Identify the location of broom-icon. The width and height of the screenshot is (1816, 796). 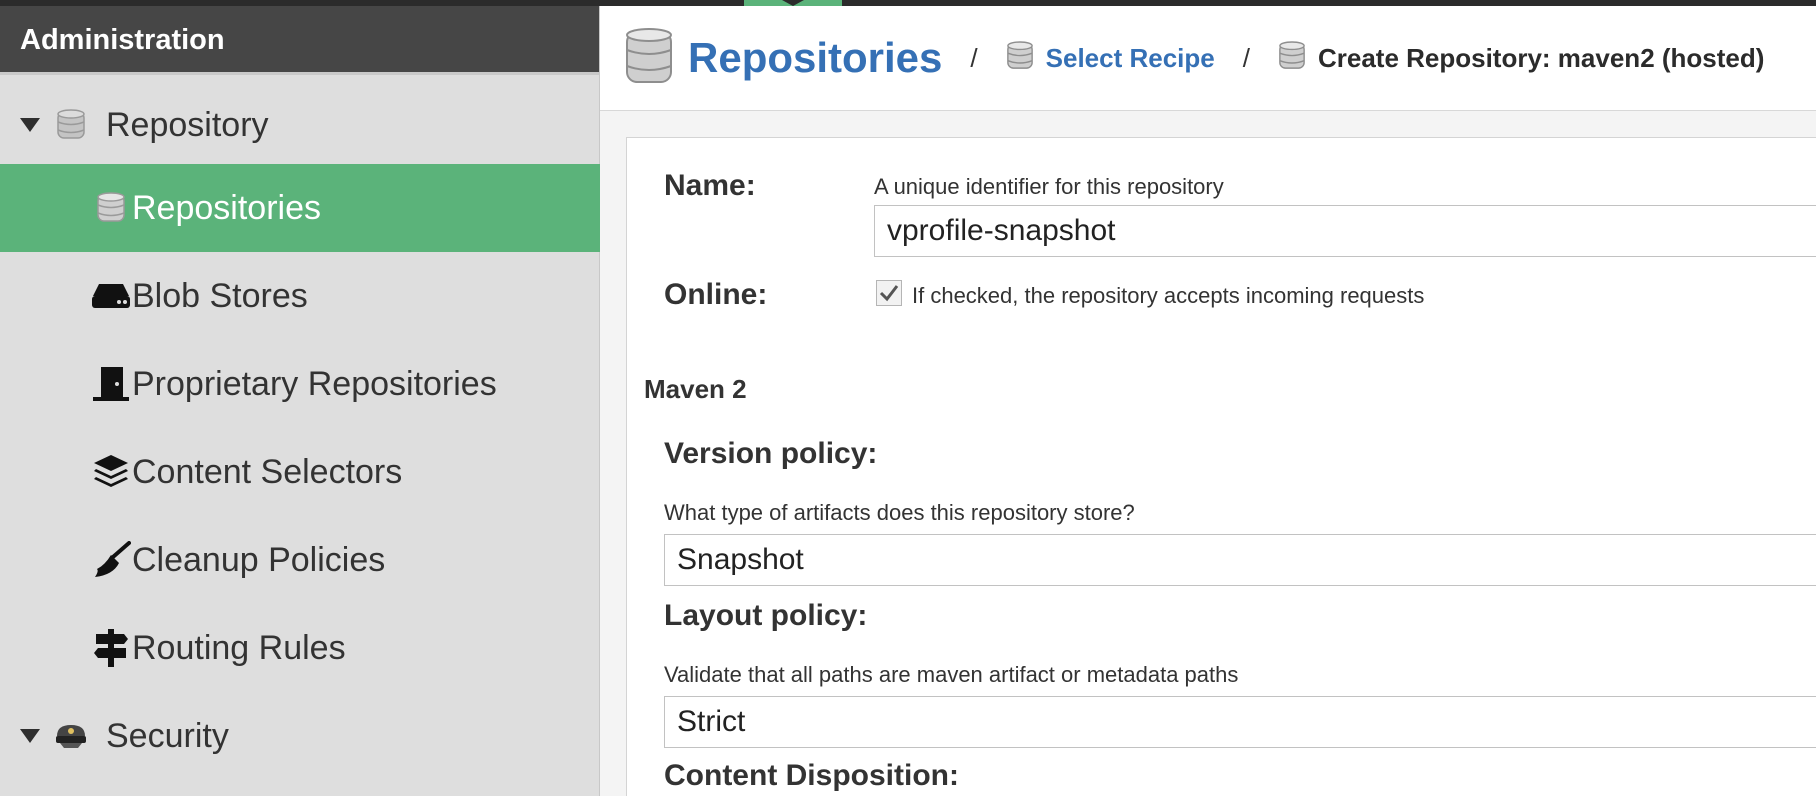
(111, 560).